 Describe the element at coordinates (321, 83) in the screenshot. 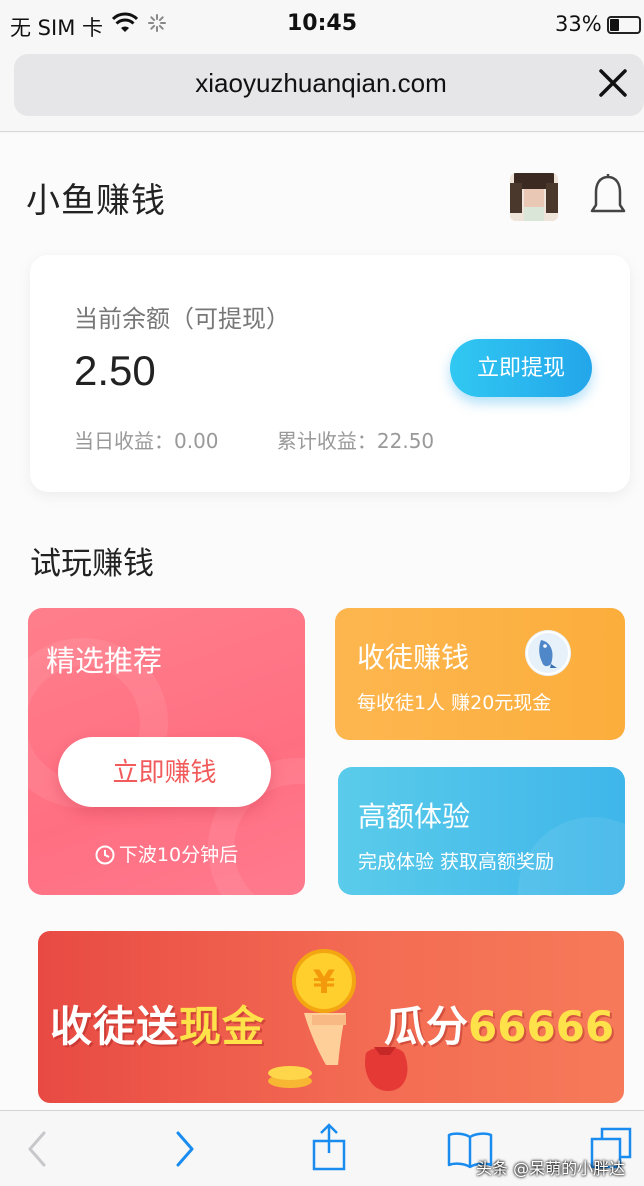

I see `url-text: xiaoyuzhuanqian.com` at that location.